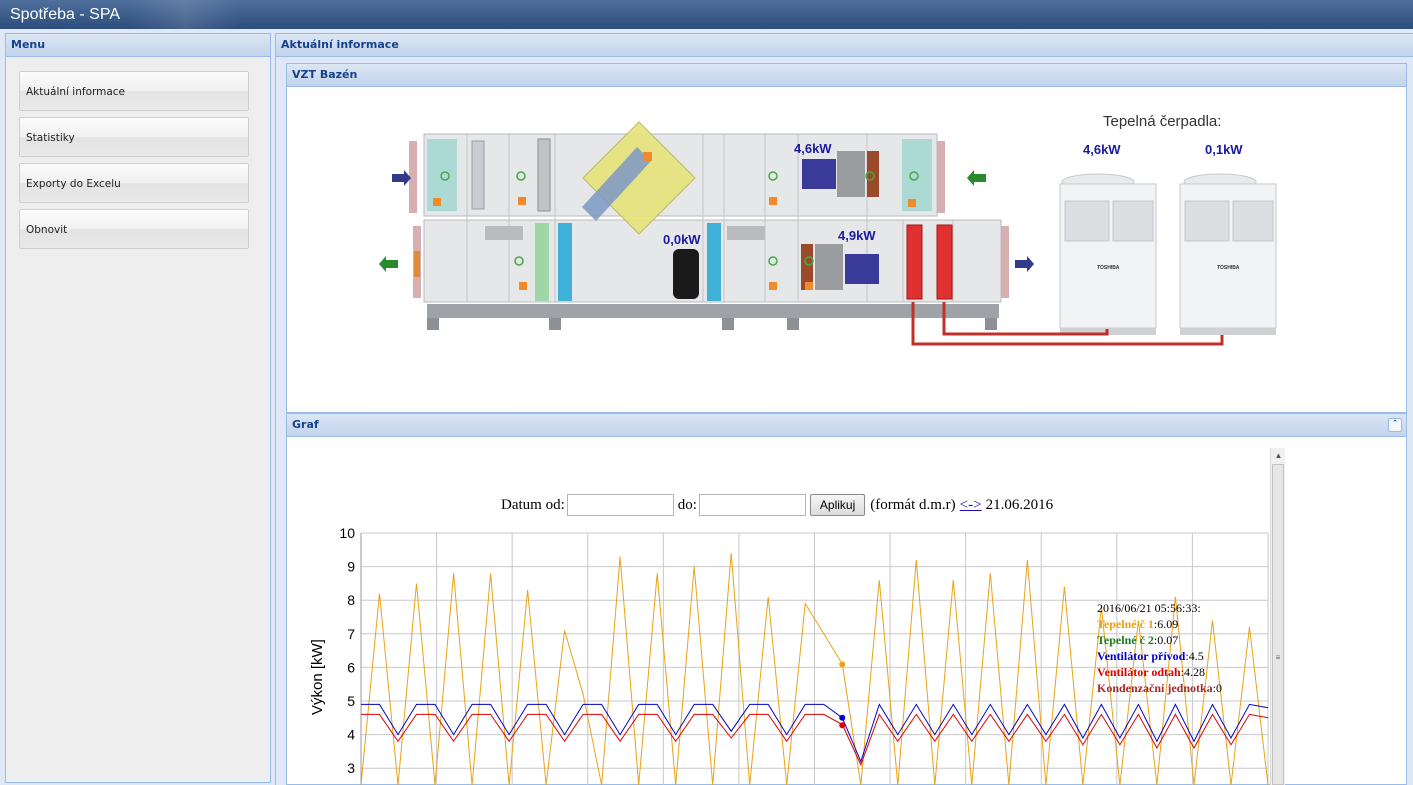  What do you see at coordinates (857, 235) in the screenshot?
I see `fan-exhaust-power: 4,9kW` at bounding box center [857, 235].